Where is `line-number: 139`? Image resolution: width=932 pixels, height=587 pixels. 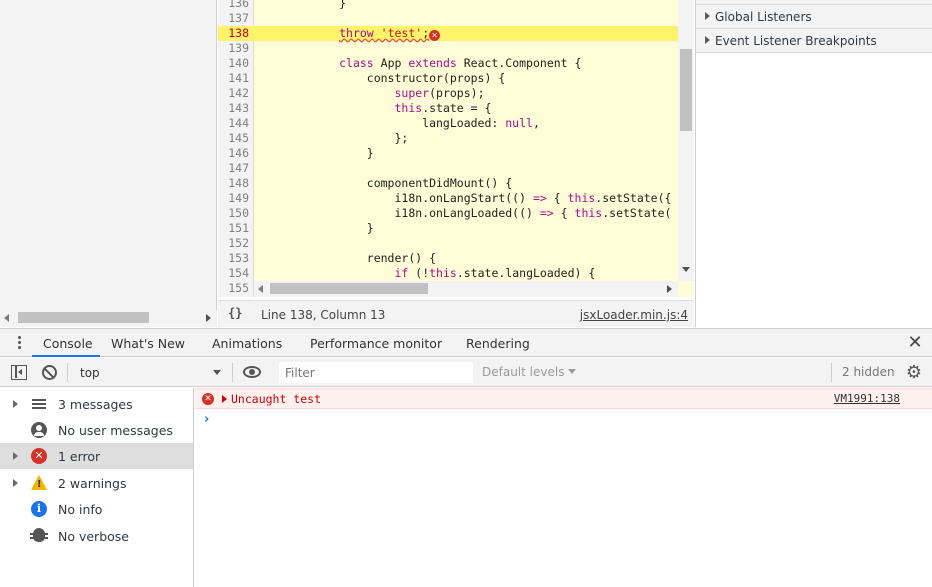 line-number: 139 is located at coordinates (233, 48).